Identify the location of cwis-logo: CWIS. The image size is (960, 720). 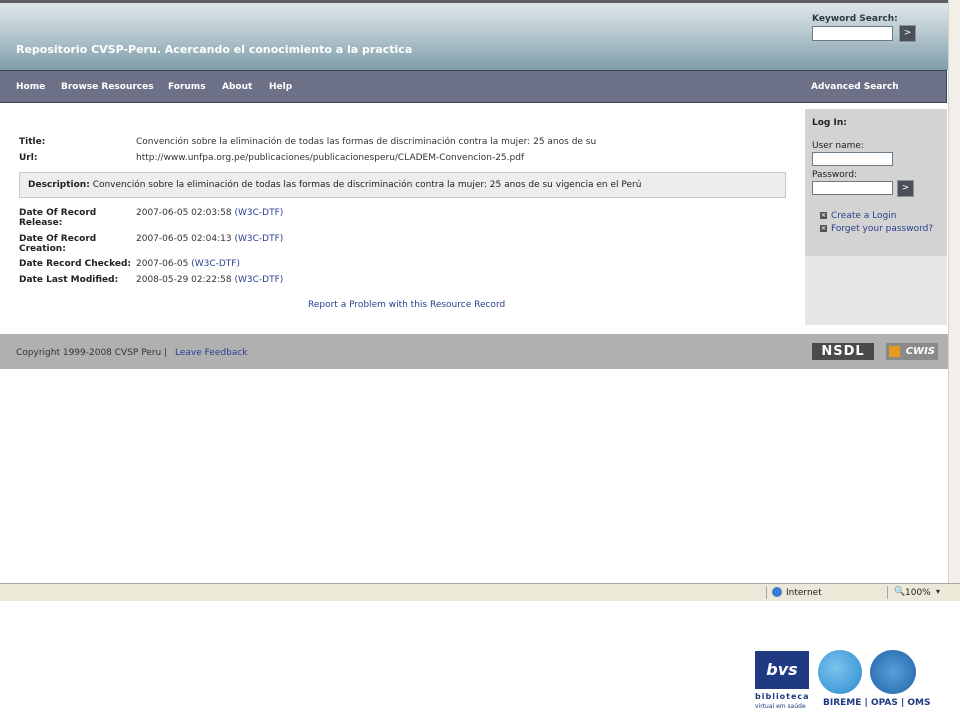
(912, 351).